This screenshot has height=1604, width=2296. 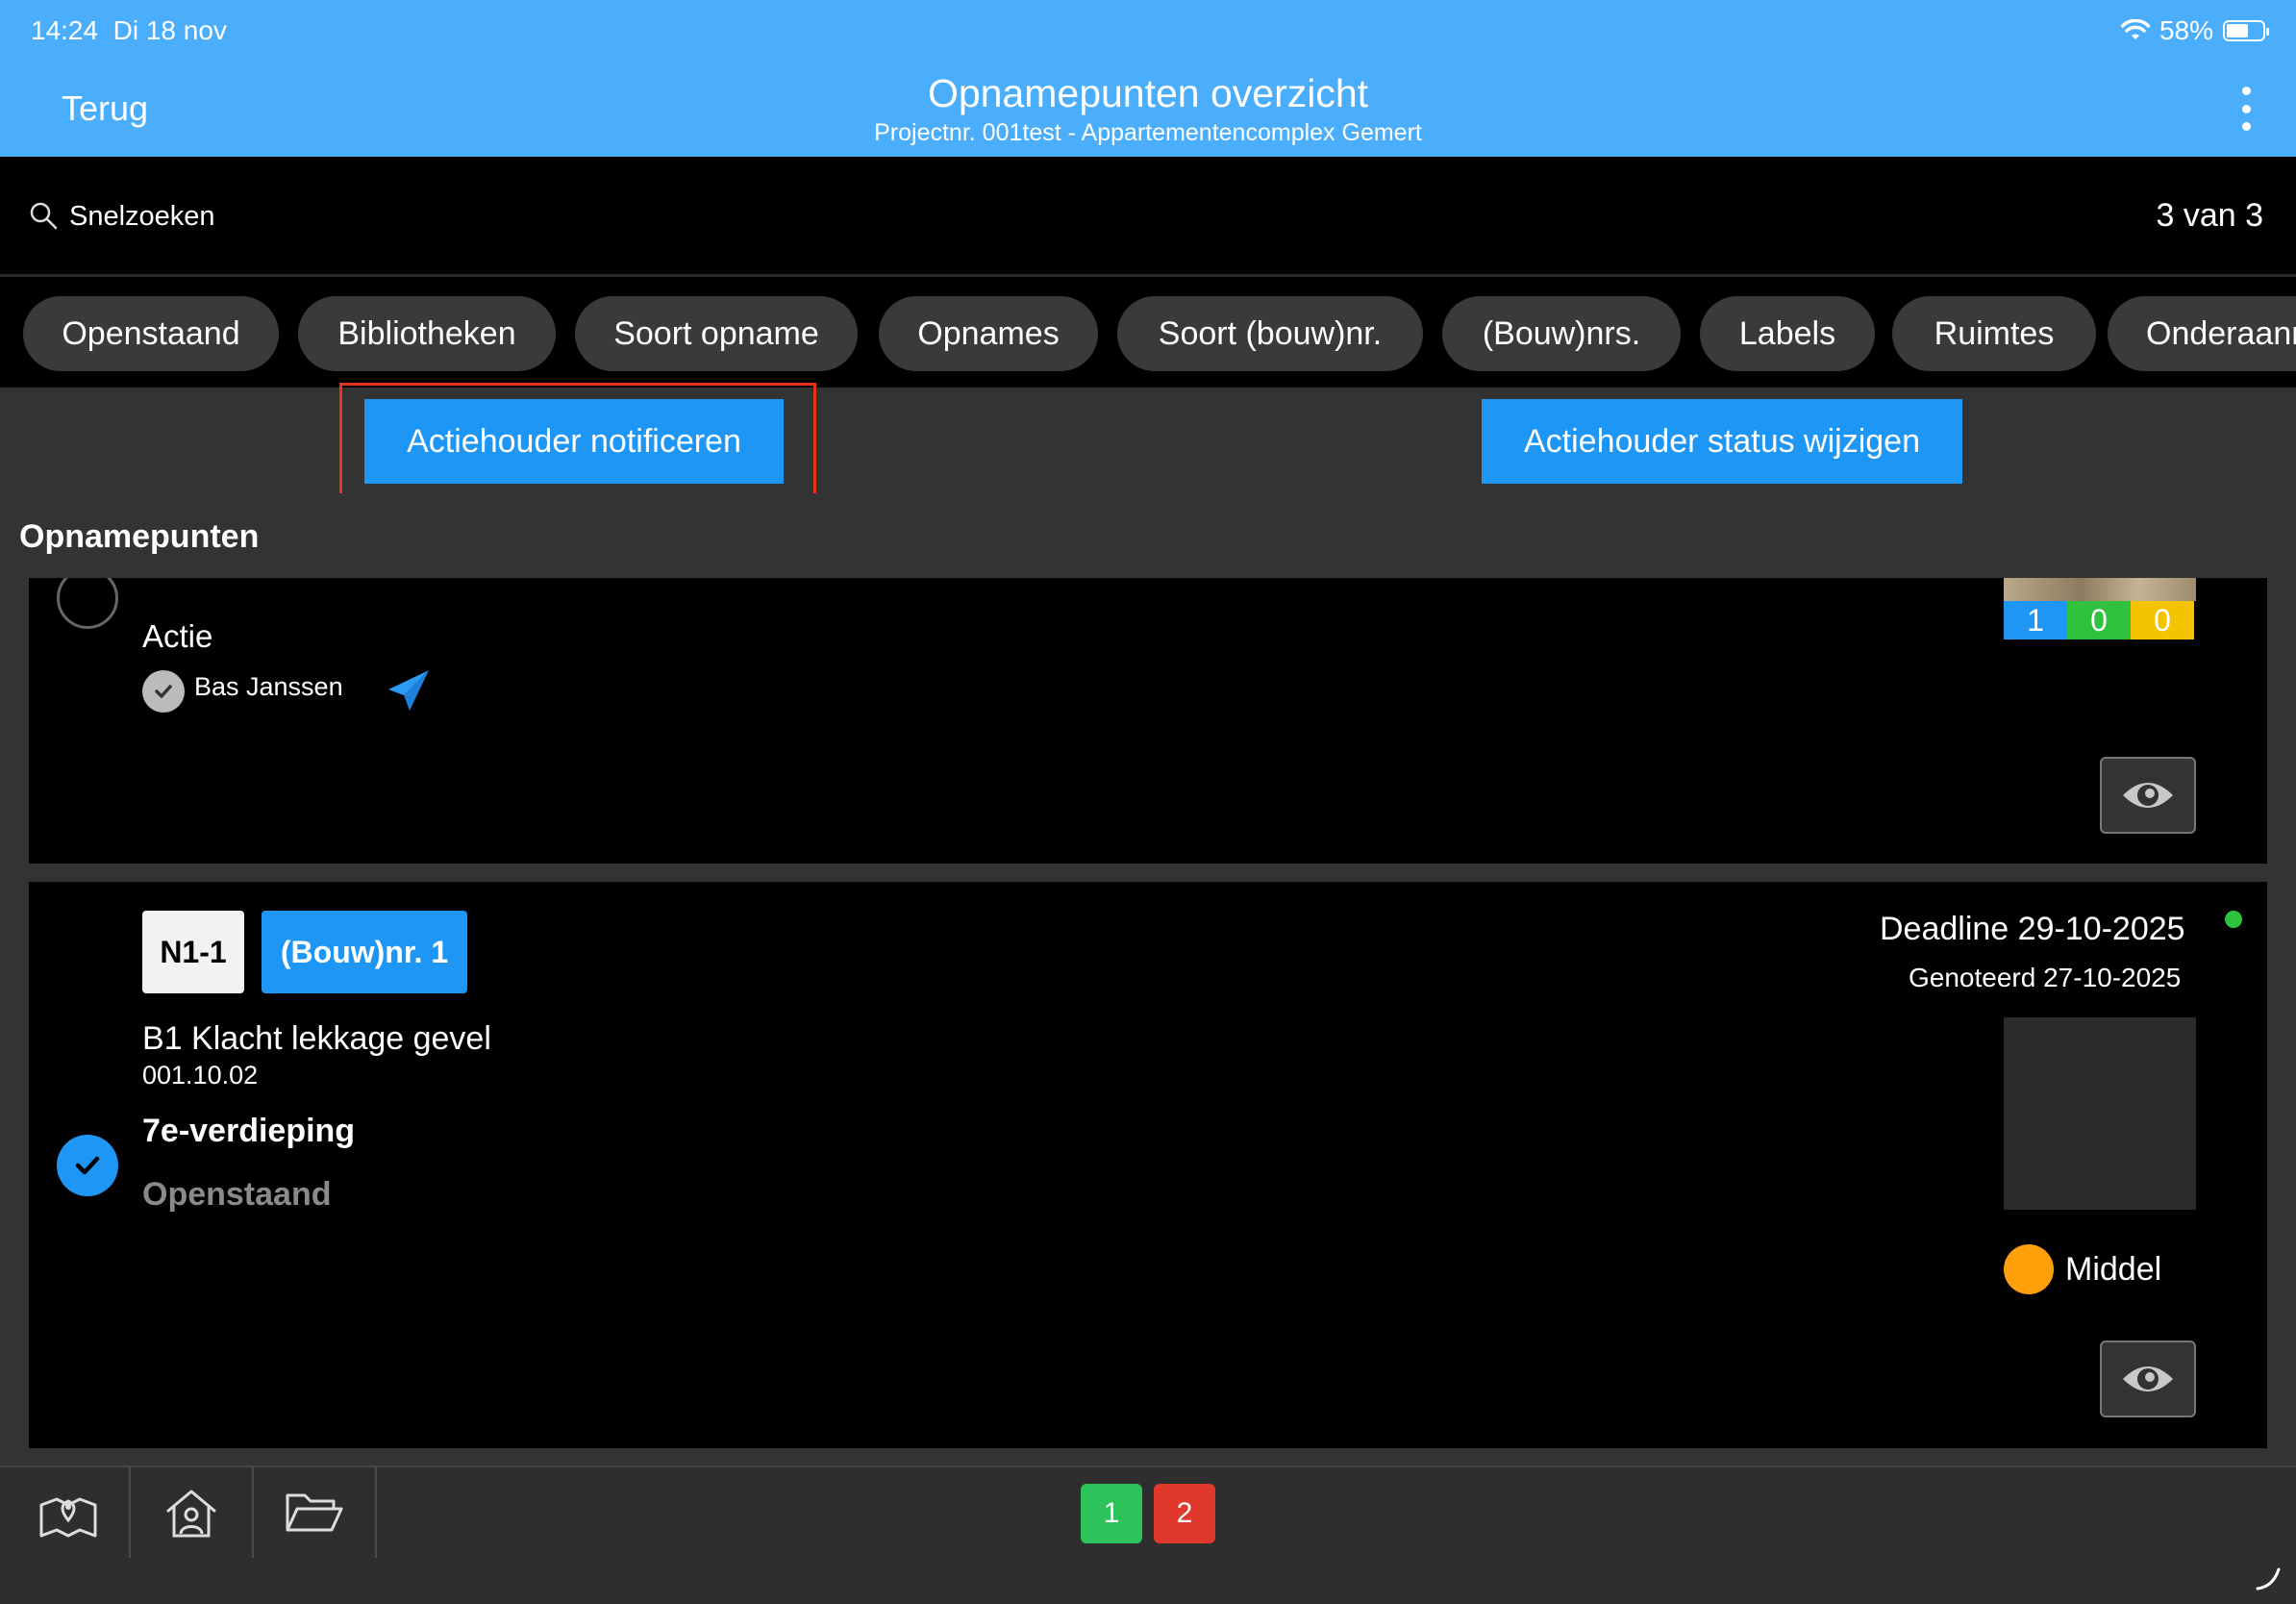 What do you see at coordinates (316, 1038) in the screenshot?
I see `item-title: B1 Klacht lekkage gevel` at bounding box center [316, 1038].